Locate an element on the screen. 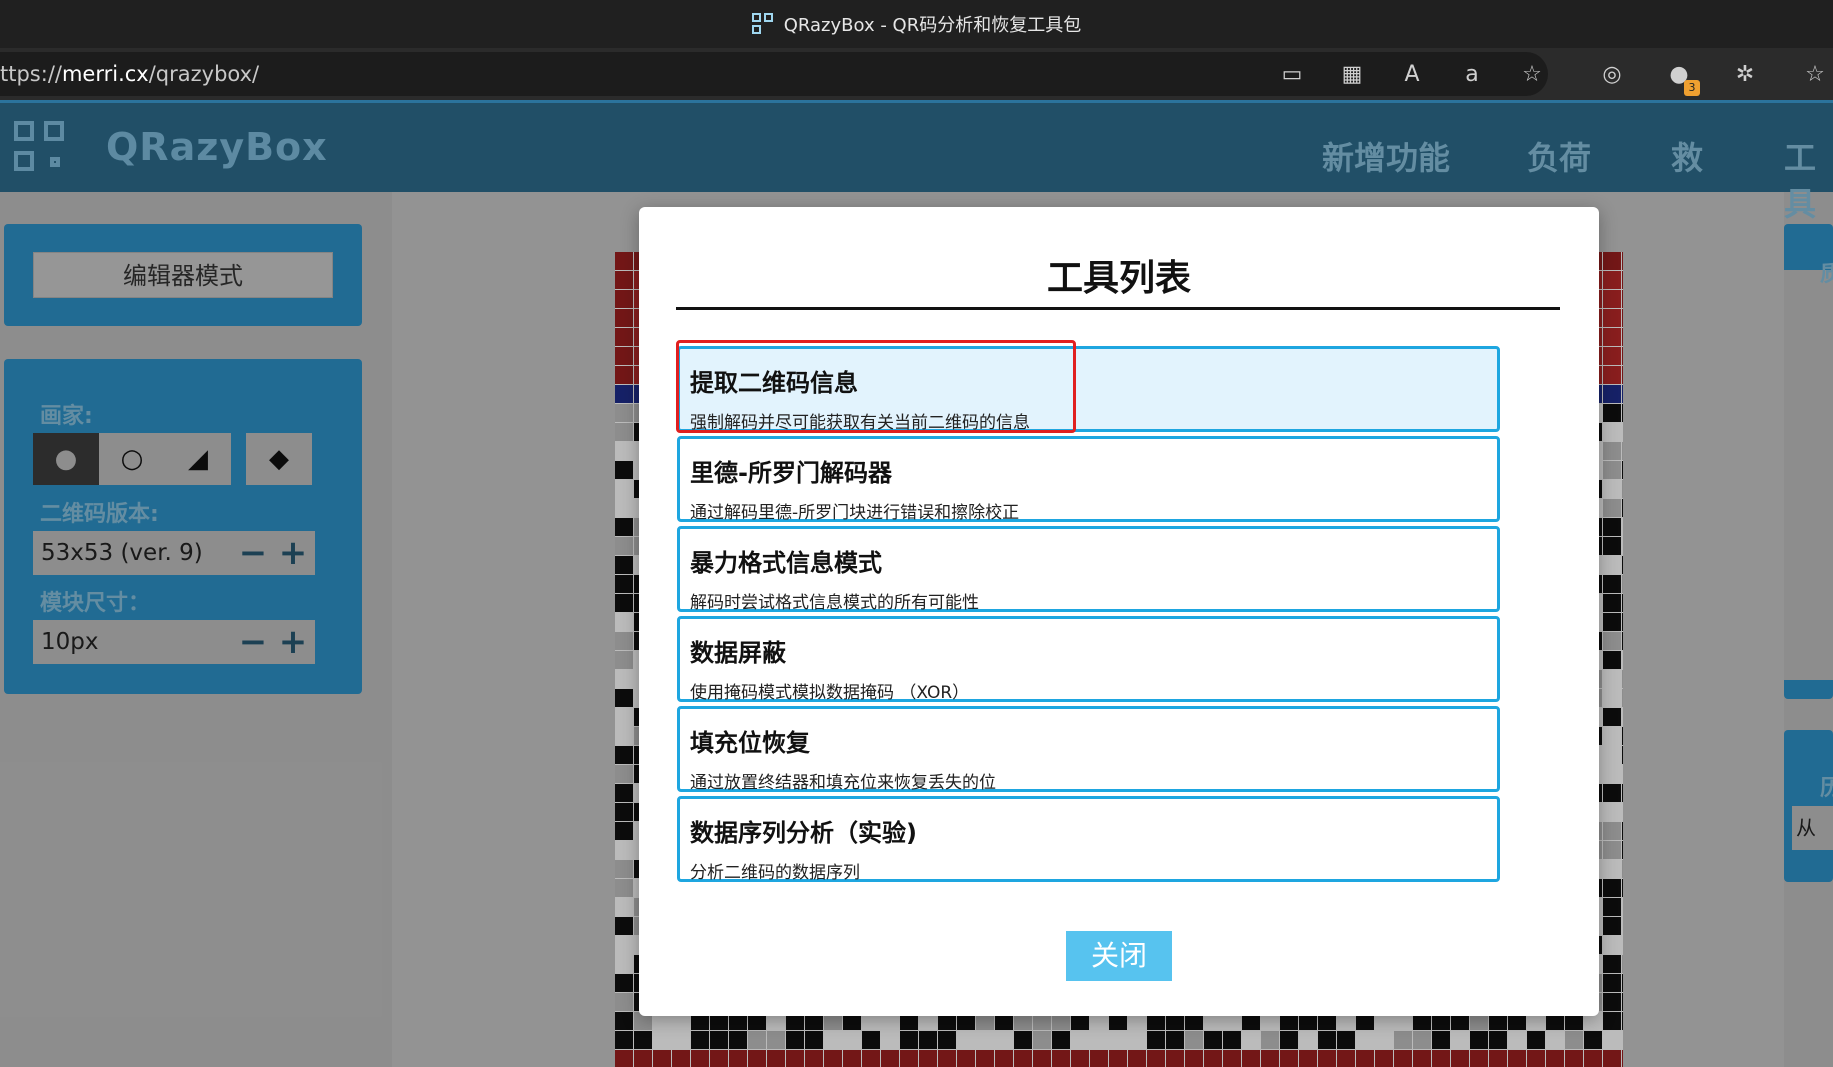 This screenshot has height=1067, width=1833. tool-padding-bits-recovery: 填充位恢复 通过放置终结器和填充位来恢复丢失的位 is located at coordinates (1088, 749).